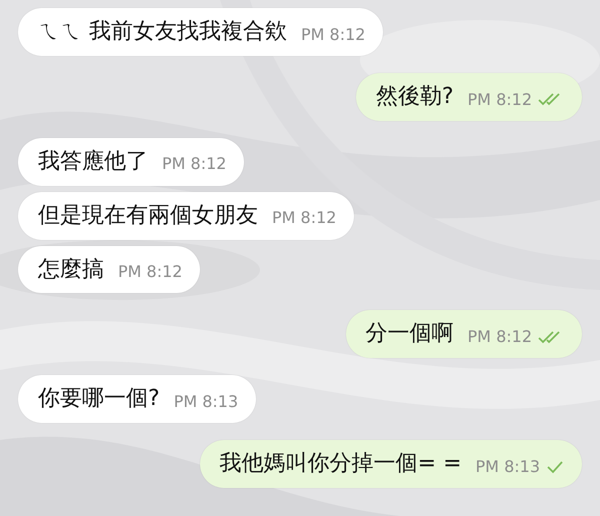 The height and width of the screenshot is (516, 600). I want to click on message-text: 怎麼搞, so click(71, 270).